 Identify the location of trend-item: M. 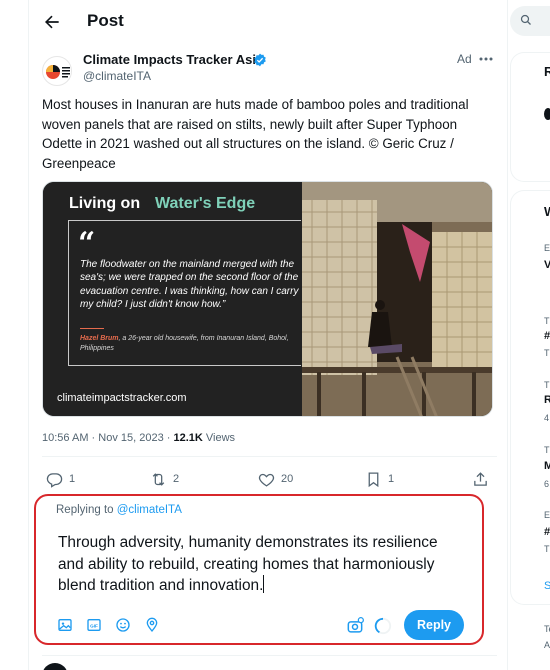
(547, 466).